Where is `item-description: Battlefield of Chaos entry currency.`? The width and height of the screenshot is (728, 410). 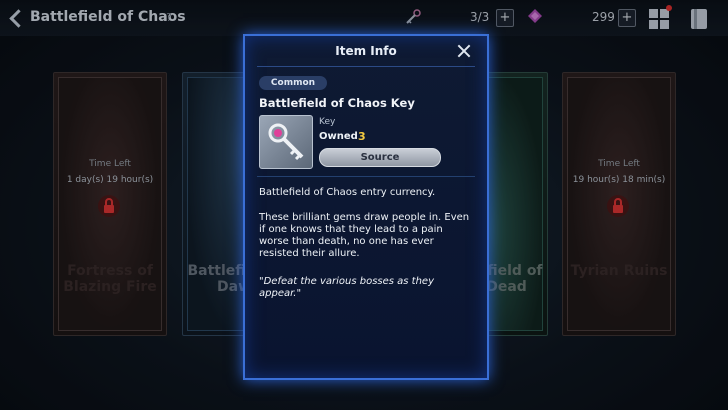 item-description: Battlefield of Chaos entry currency. is located at coordinates (347, 192).